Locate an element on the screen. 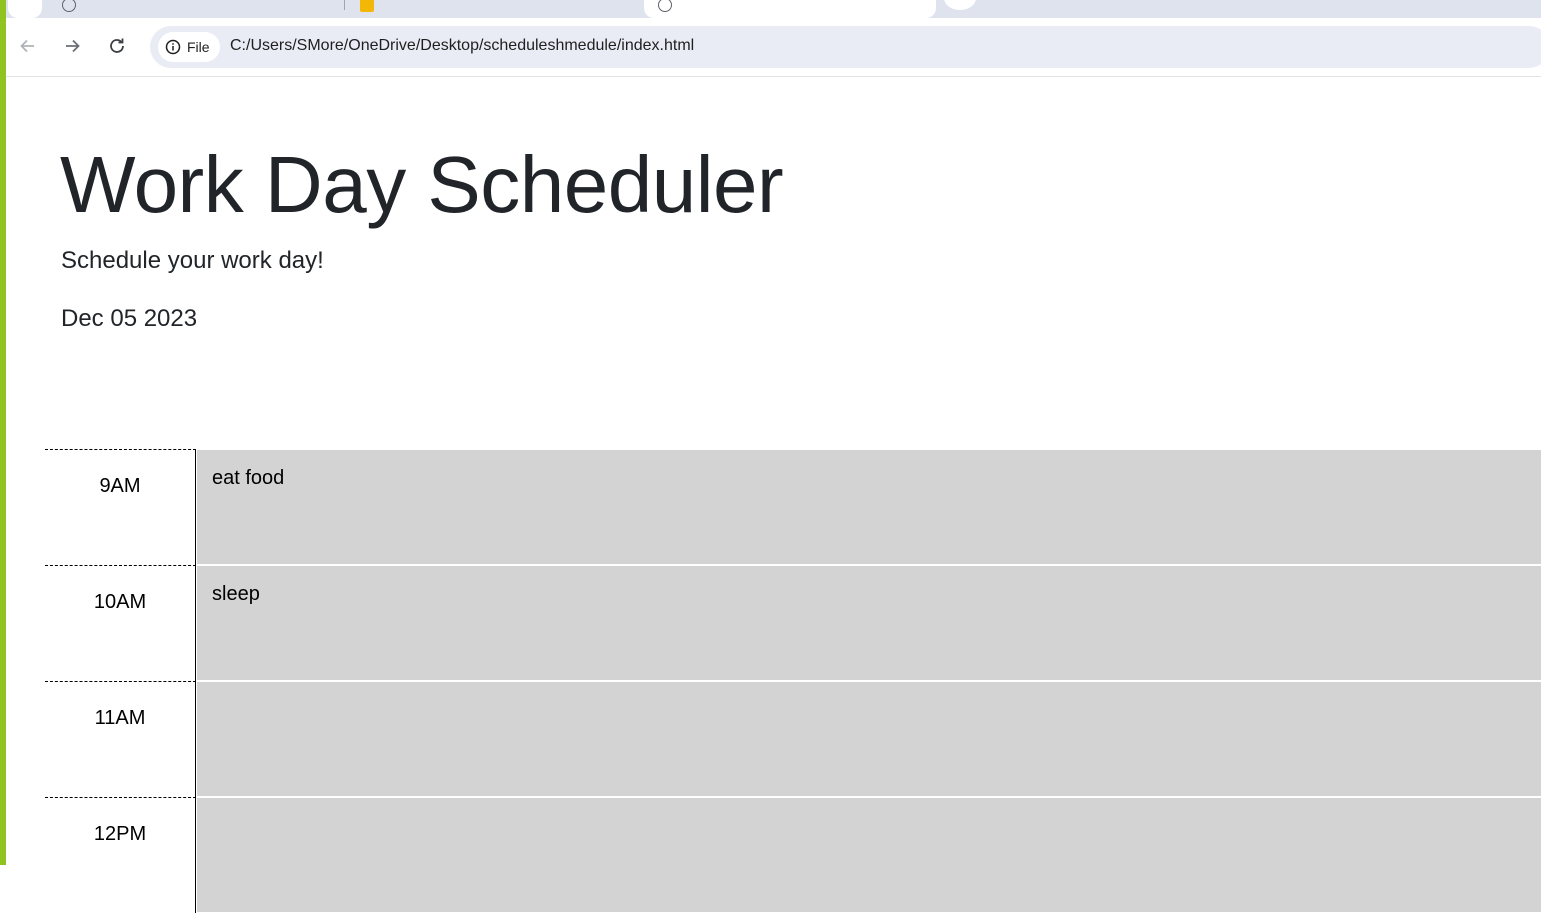 The width and height of the screenshot is (1541, 913). current-date: Dec 05 2023 is located at coordinates (129, 318).